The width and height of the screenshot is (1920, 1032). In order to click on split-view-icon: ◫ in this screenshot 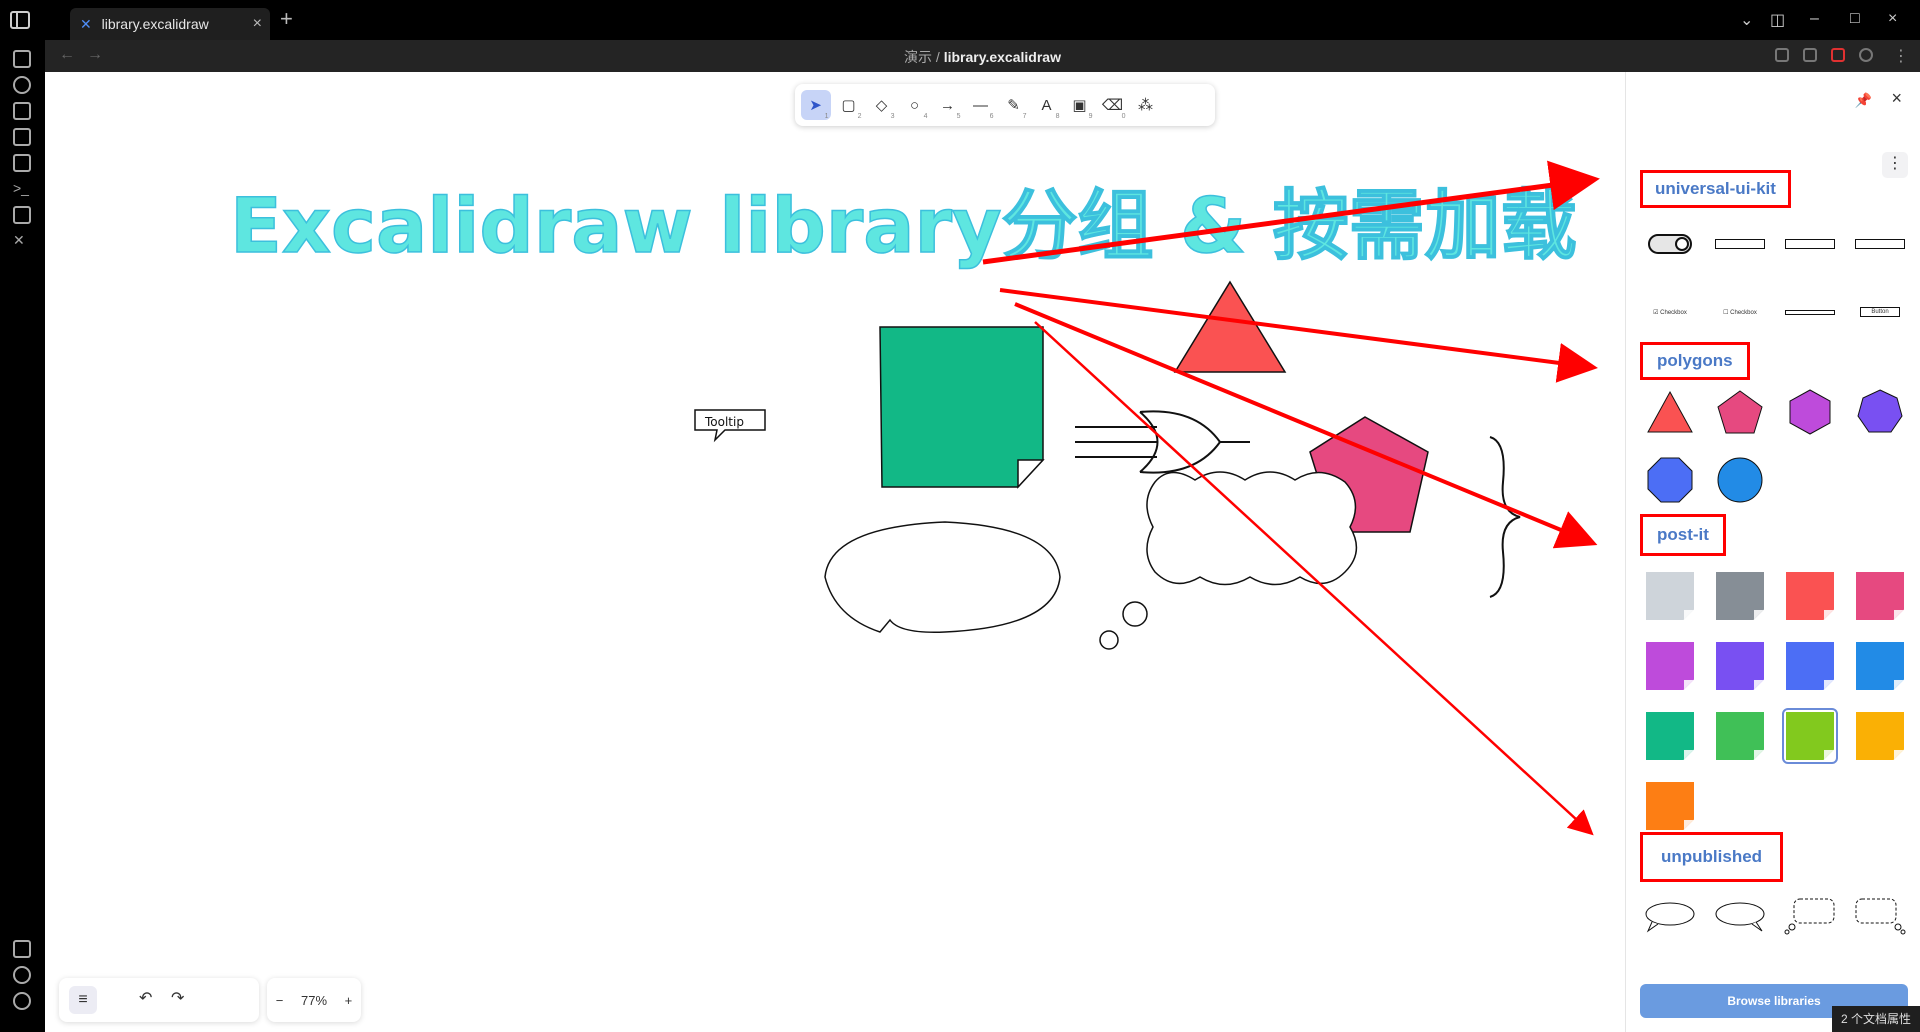, I will do `click(1777, 20)`.